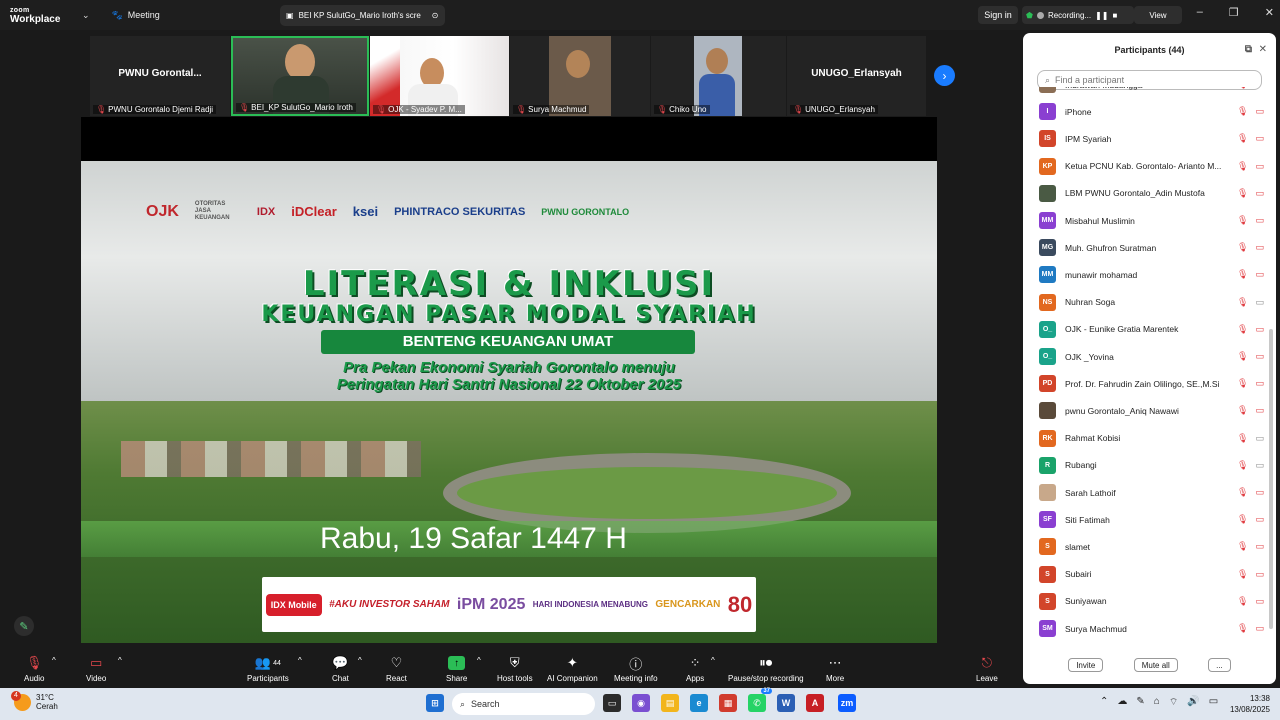  Describe the element at coordinates (1047, 438) in the screenshot. I see `avatar: RK` at that location.